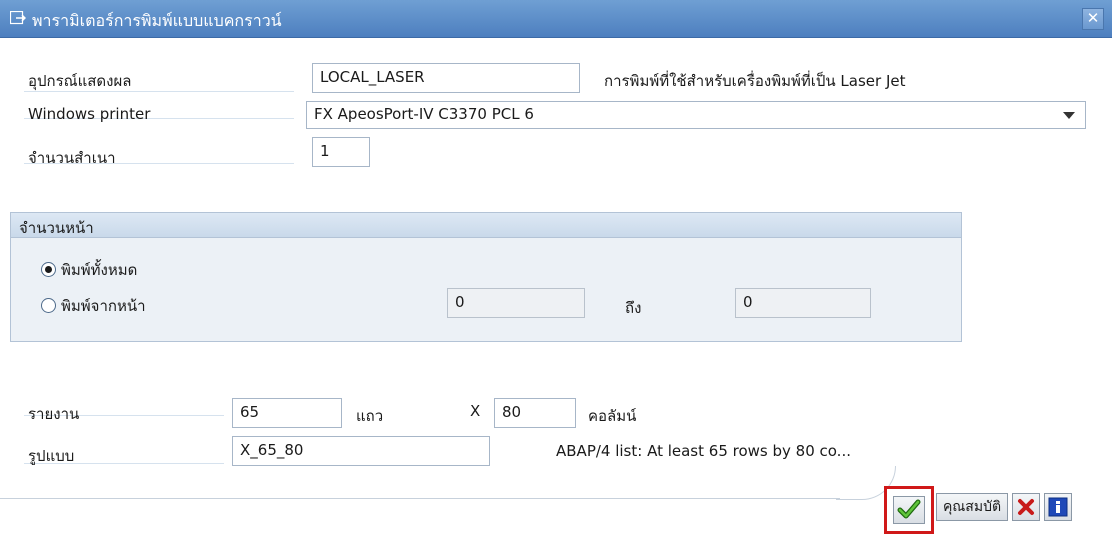 Image resolution: width=1112 pixels, height=540 pixels. What do you see at coordinates (486, 225) in the screenshot?
I see `page-range-header: จำนวนหน้า` at bounding box center [486, 225].